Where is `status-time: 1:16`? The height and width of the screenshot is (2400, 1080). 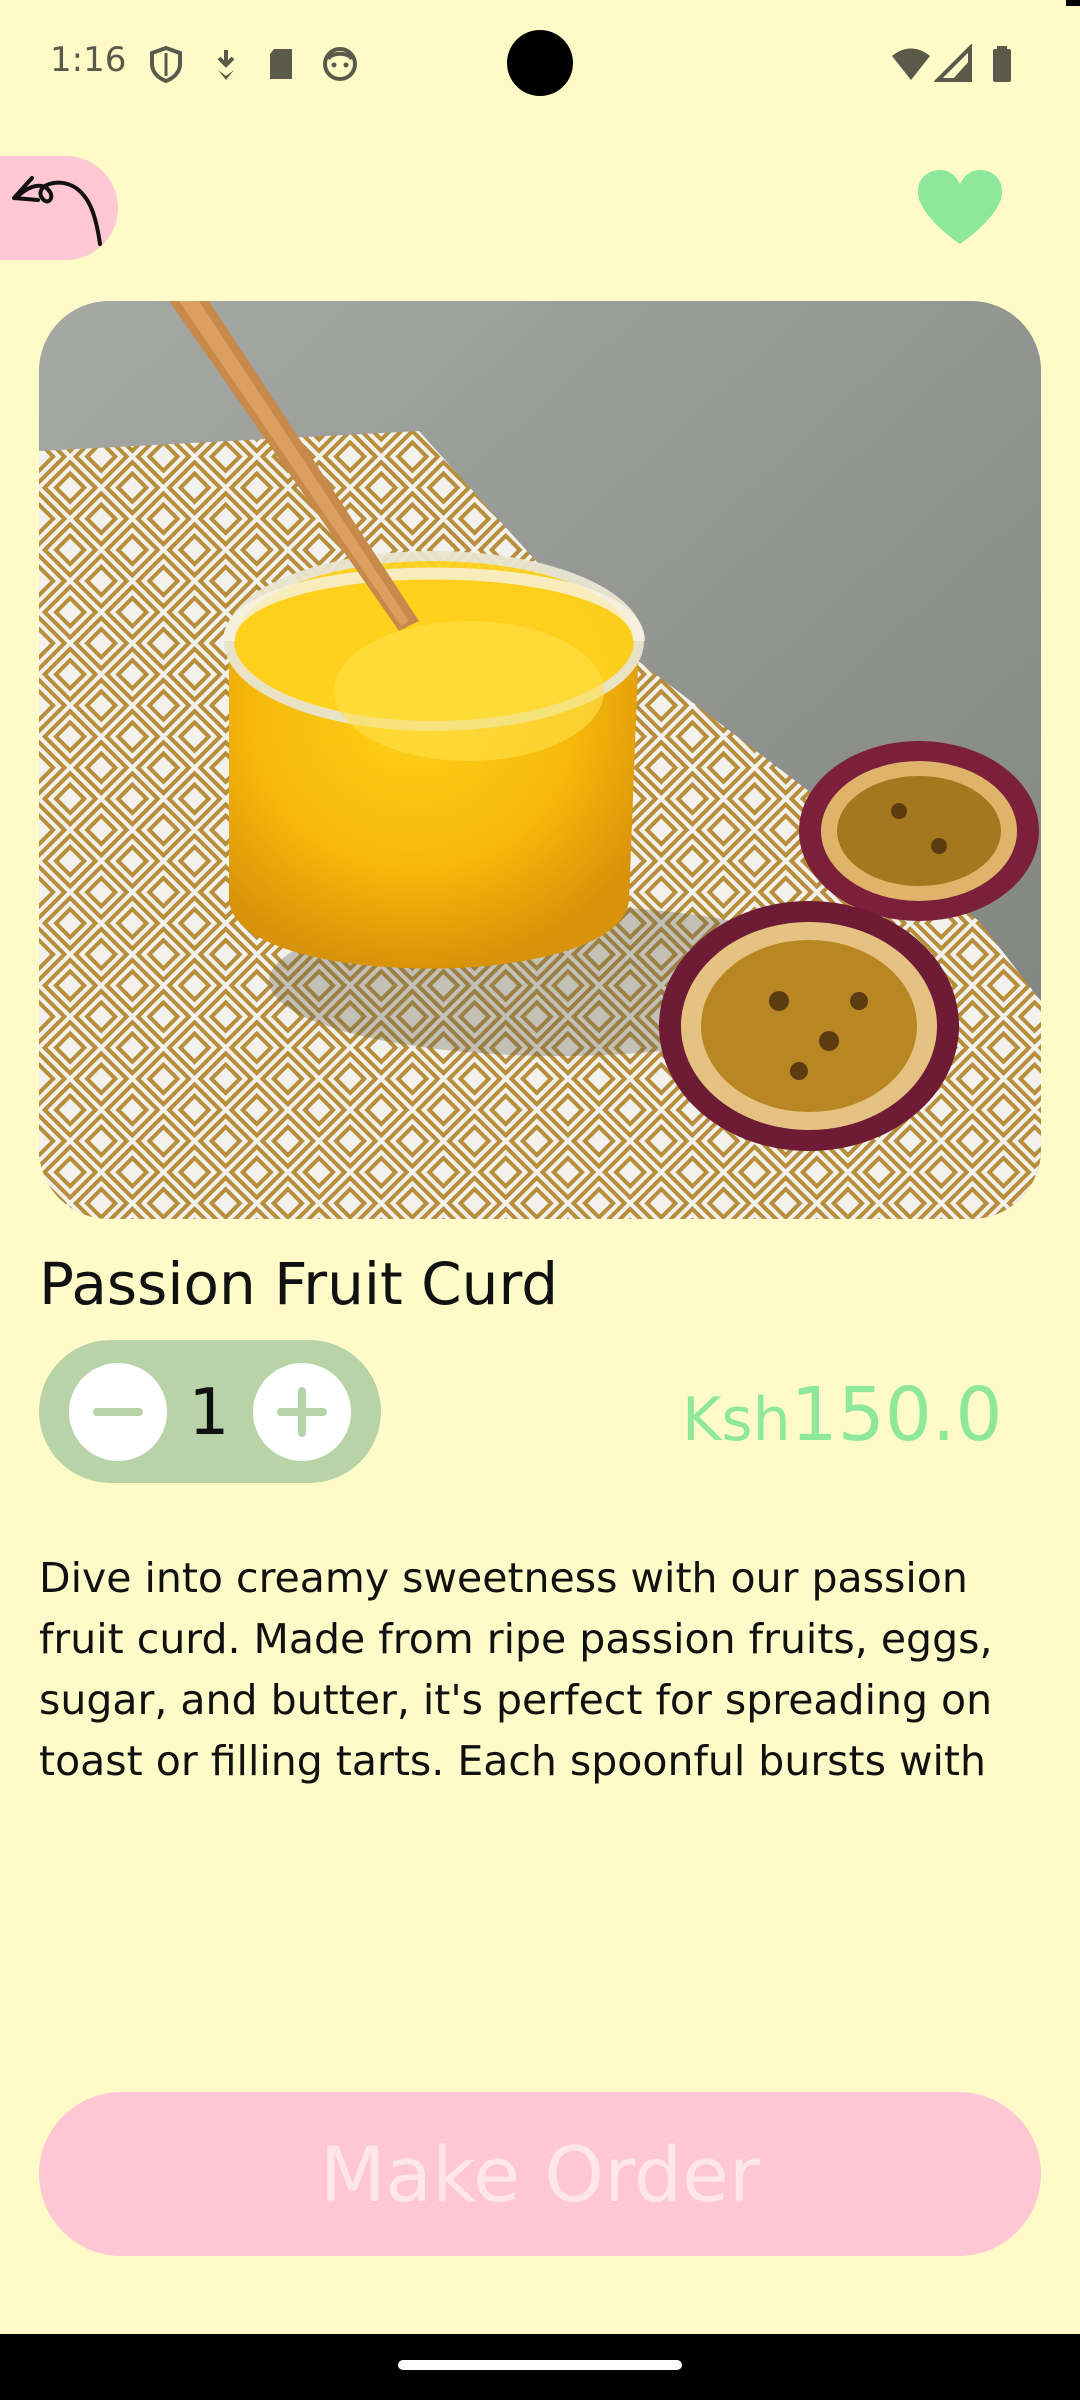 status-time: 1:16 is located at coordinates (88, 60).